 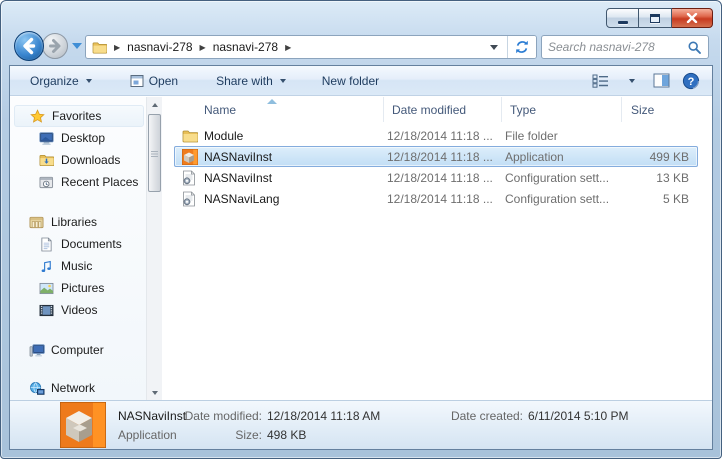 What do you see at coordinates (83, 288) in the screenshot?
I see `sidebar-item-label: Pictures` at bounding box center [83, 288].